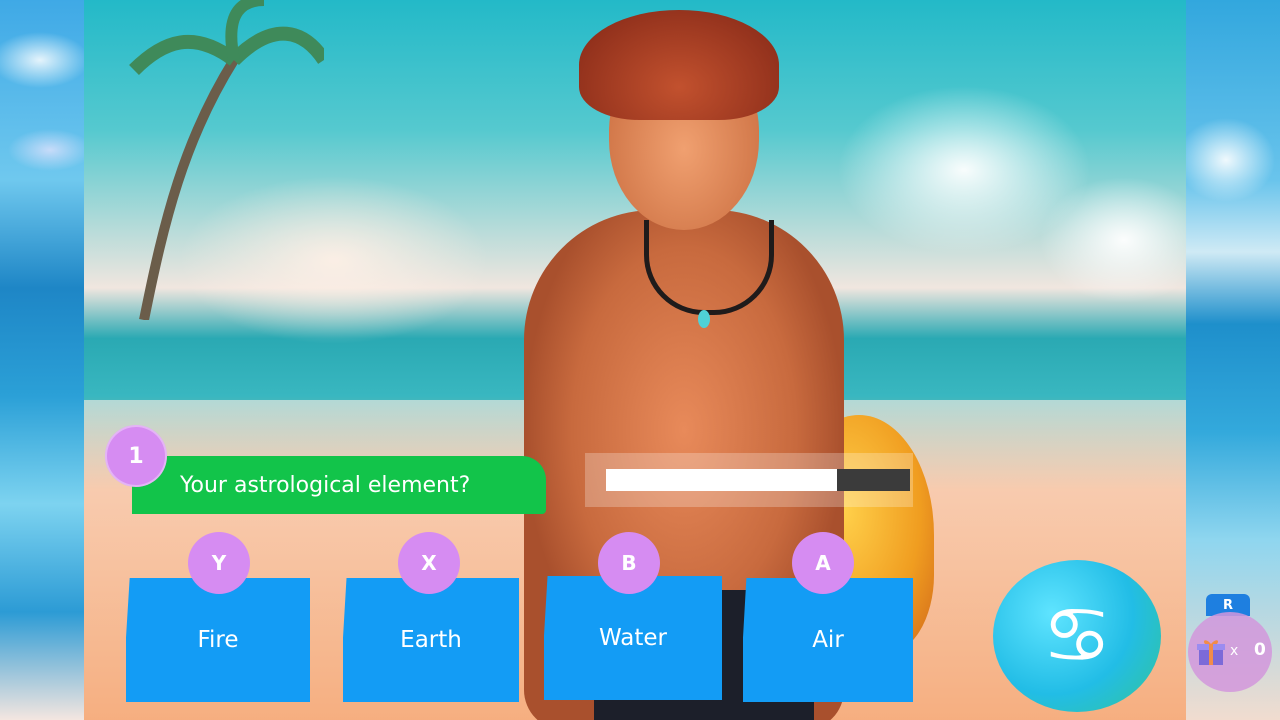 This screenshot has width=1280, height=720. I want to click on answer-label: Fire, so click(218, 640).